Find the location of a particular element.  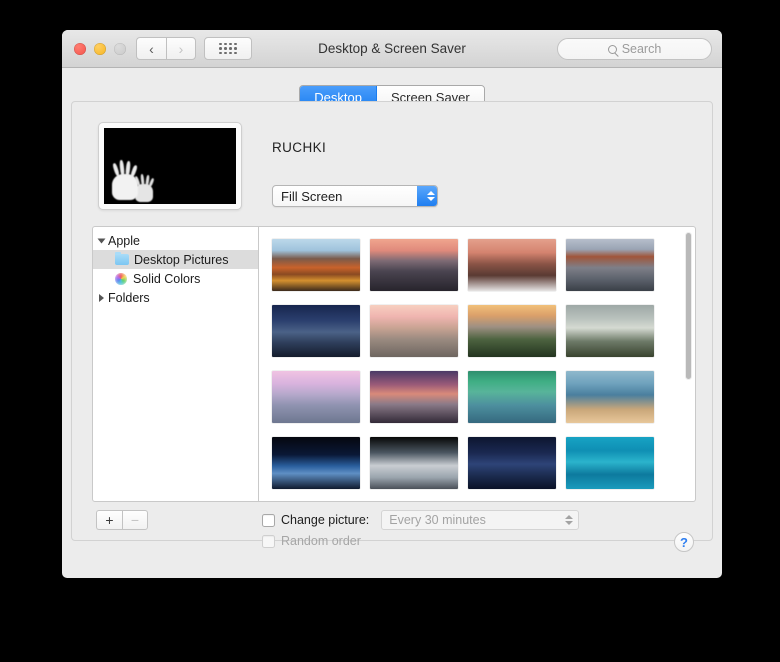

grid-scrollbar is located at coordinates (688, 364).